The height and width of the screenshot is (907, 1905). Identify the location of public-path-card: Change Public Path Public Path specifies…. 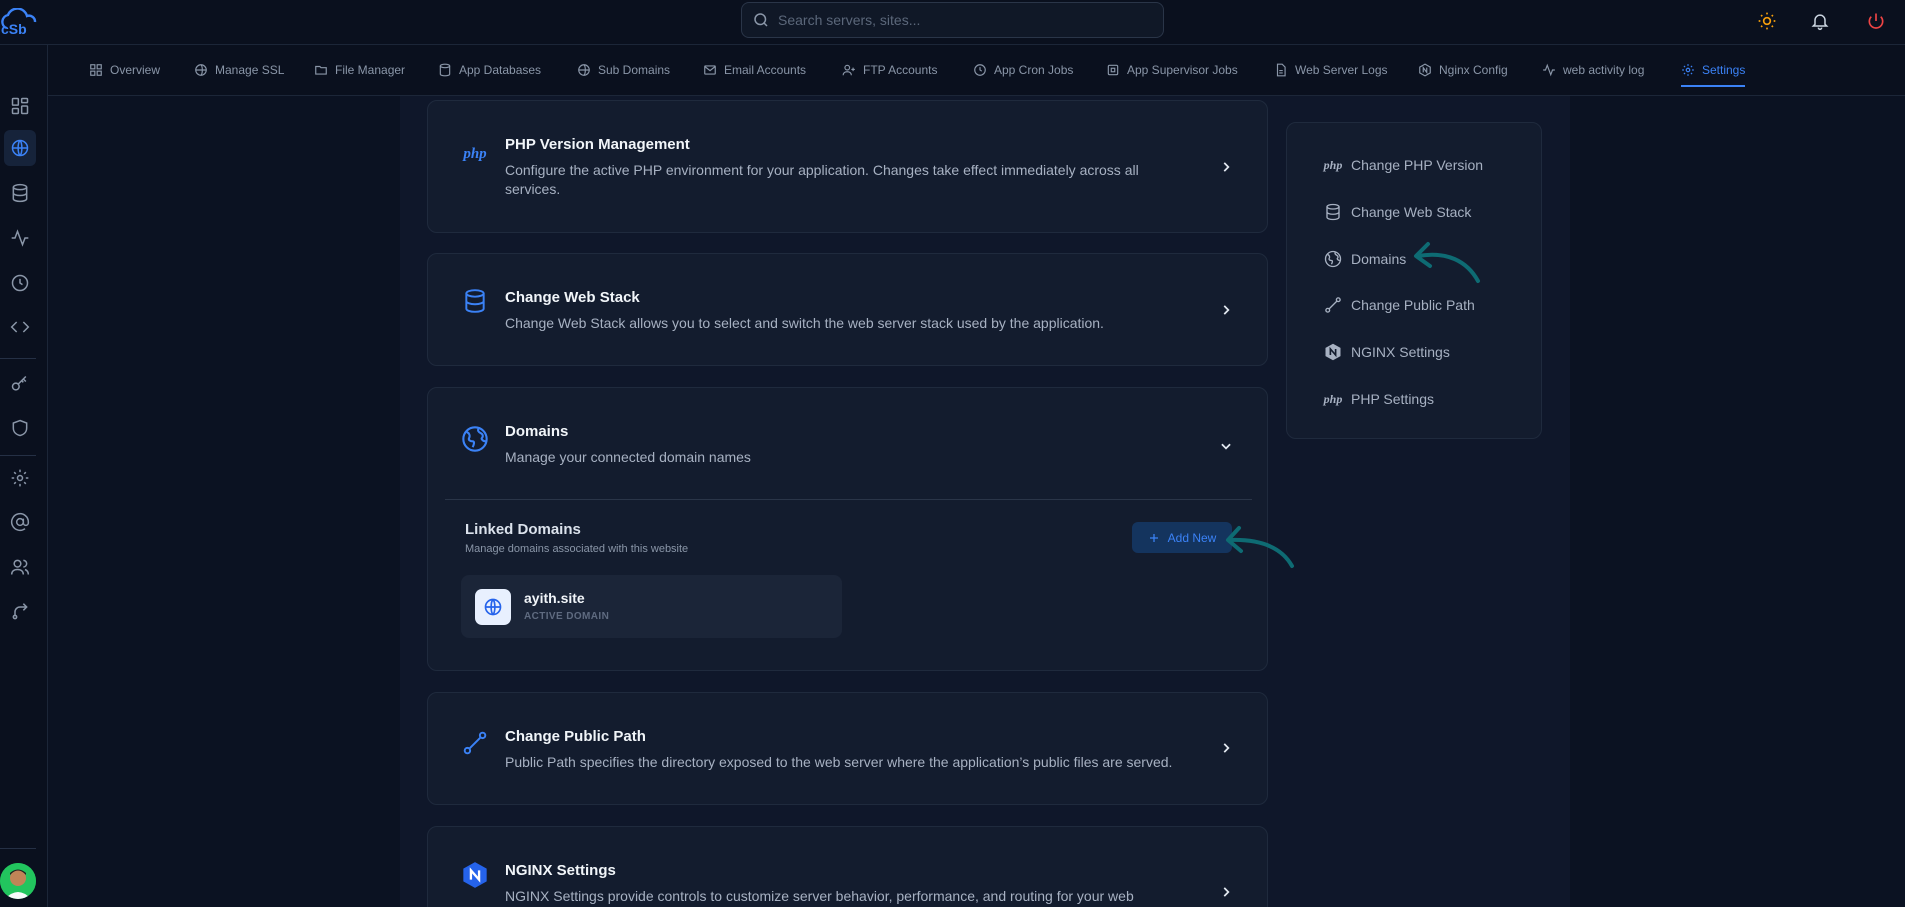
(847, 748).